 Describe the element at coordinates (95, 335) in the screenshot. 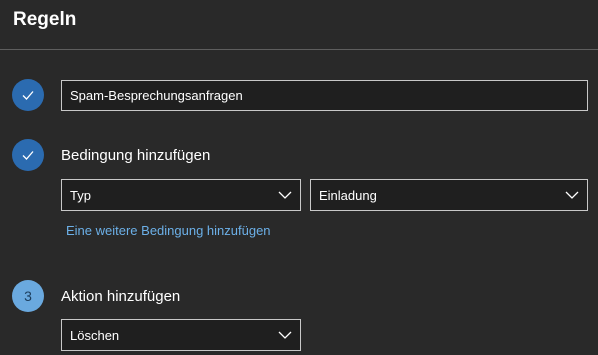

I see `action-value: Löschen` at that location.